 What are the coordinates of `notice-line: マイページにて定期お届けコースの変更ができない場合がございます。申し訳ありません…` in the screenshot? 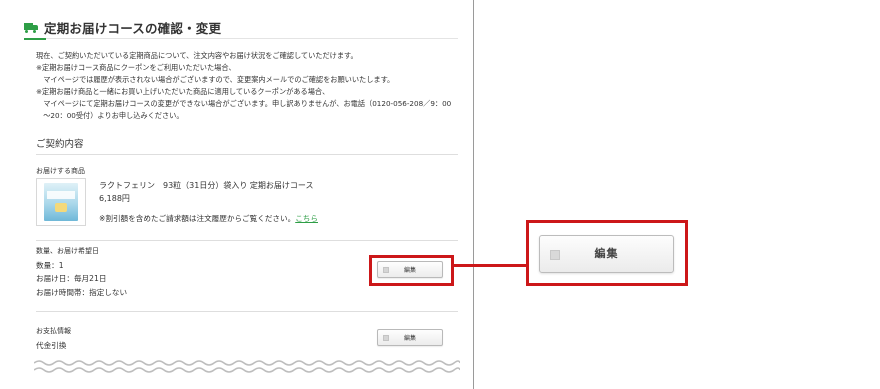 It's located at (244, 103).